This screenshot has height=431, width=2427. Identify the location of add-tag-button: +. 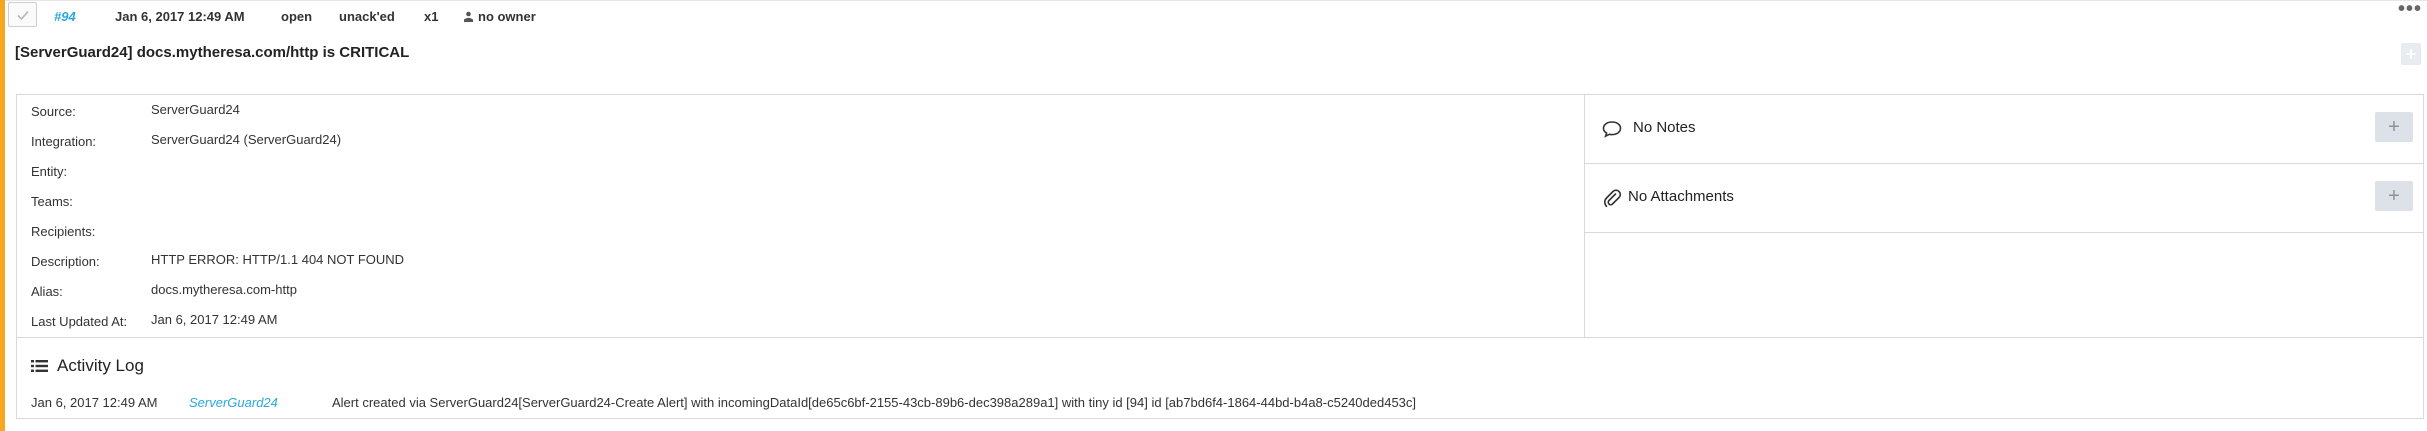
(2411, 54).